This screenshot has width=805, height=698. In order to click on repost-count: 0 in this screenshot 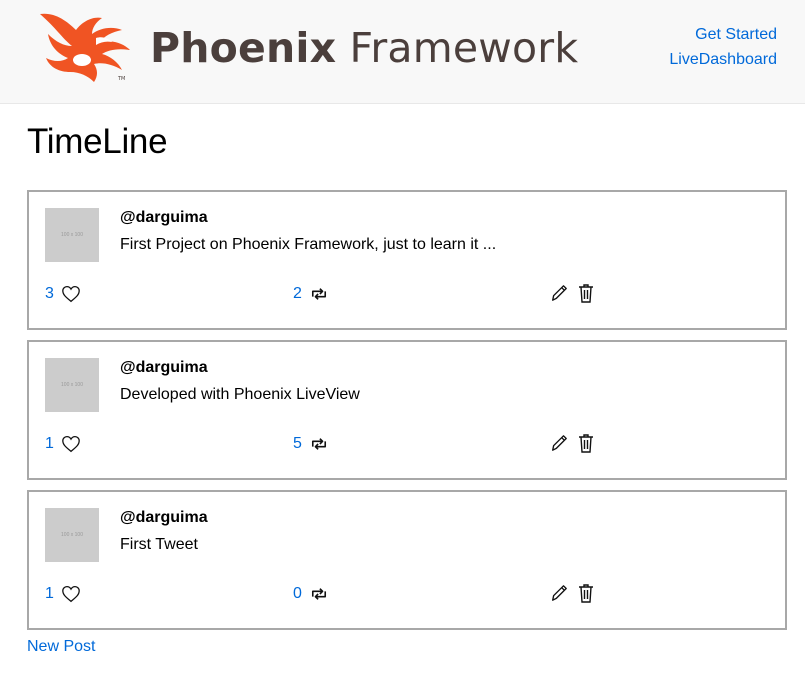, I will do `click(297, 594)`.